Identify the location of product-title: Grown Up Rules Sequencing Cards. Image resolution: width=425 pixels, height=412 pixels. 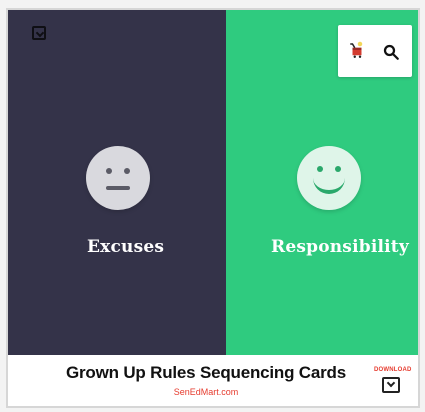
(206, 373).